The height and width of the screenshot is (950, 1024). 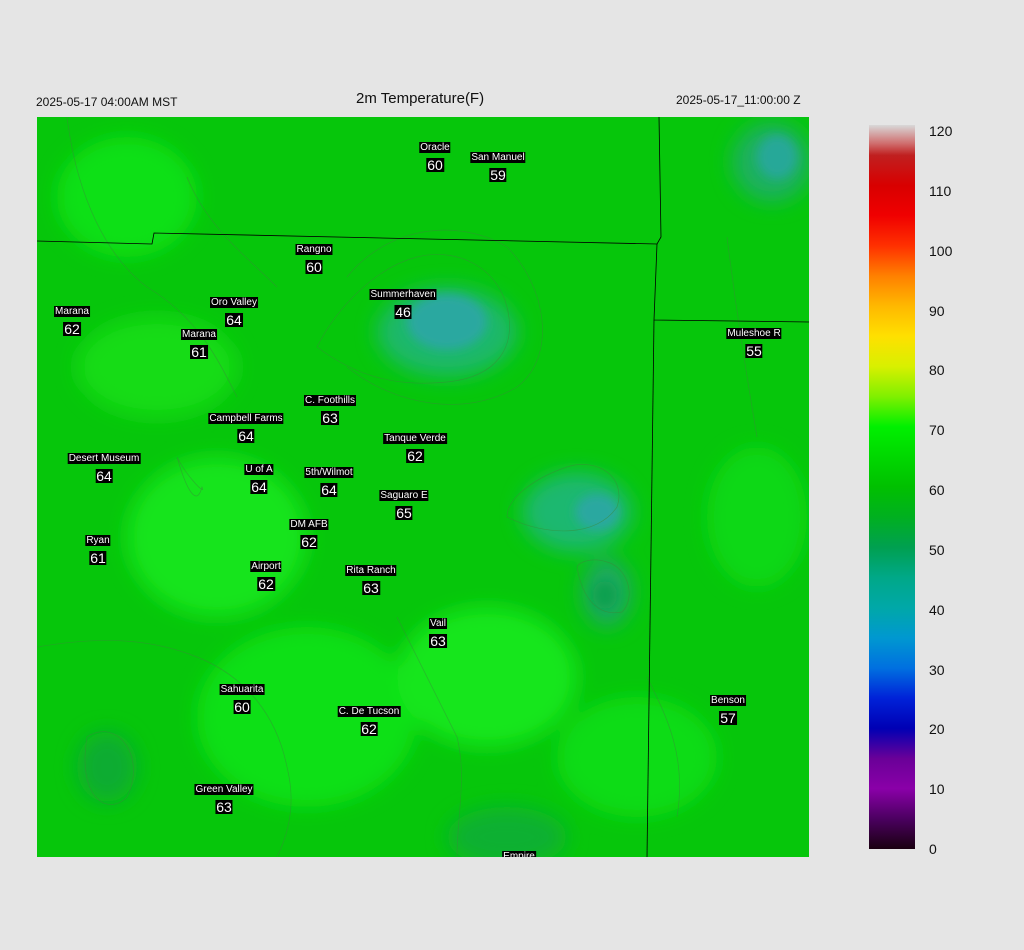 I want to click on station-label: Vail 63, so click(x=438, y=630).